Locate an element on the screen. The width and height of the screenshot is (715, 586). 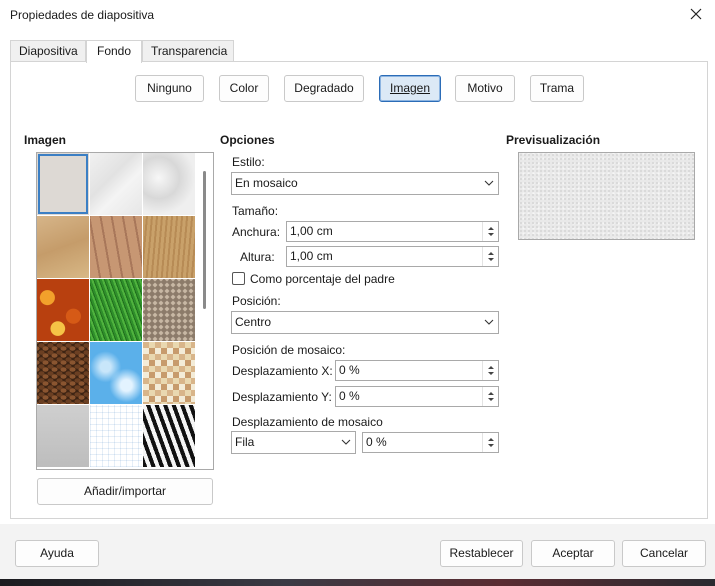
image-heading: Imagen is located at coordinates (45, 140).